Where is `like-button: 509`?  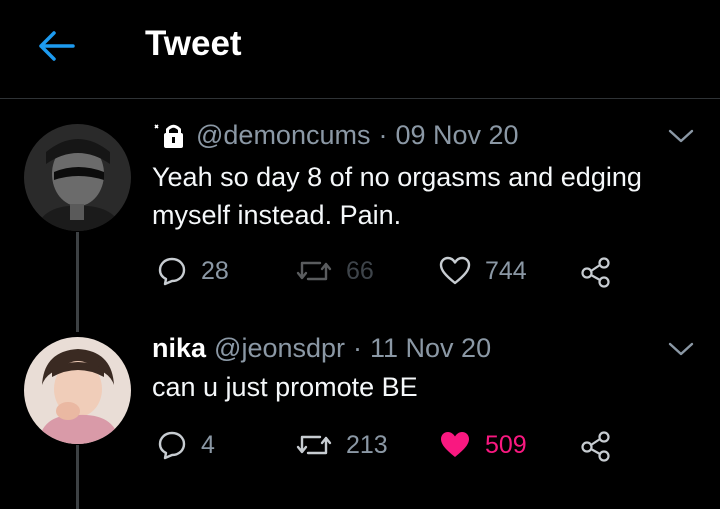 like-button: 509 is located at coordinates (483, 445).